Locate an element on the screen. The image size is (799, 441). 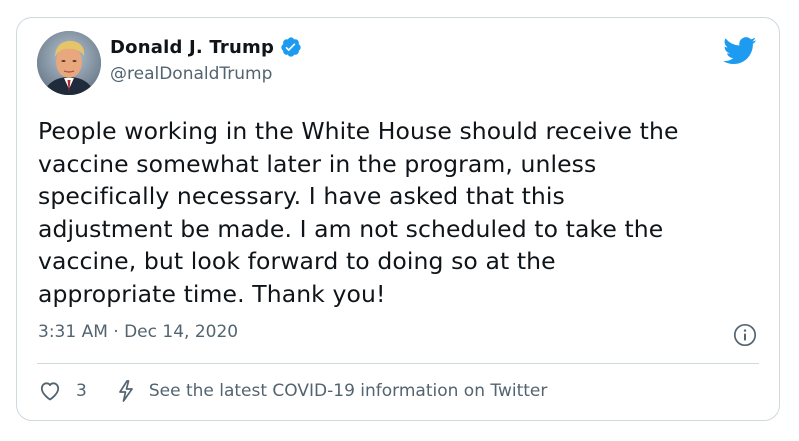
avatar is located at coordinates (69, 63).